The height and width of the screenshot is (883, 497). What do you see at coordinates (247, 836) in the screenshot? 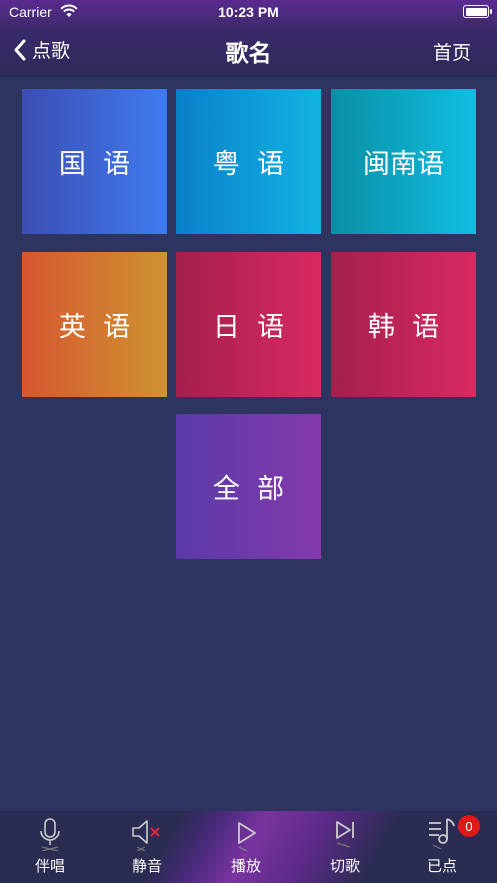
I see `play-icon` at bounding box center [247, 836].